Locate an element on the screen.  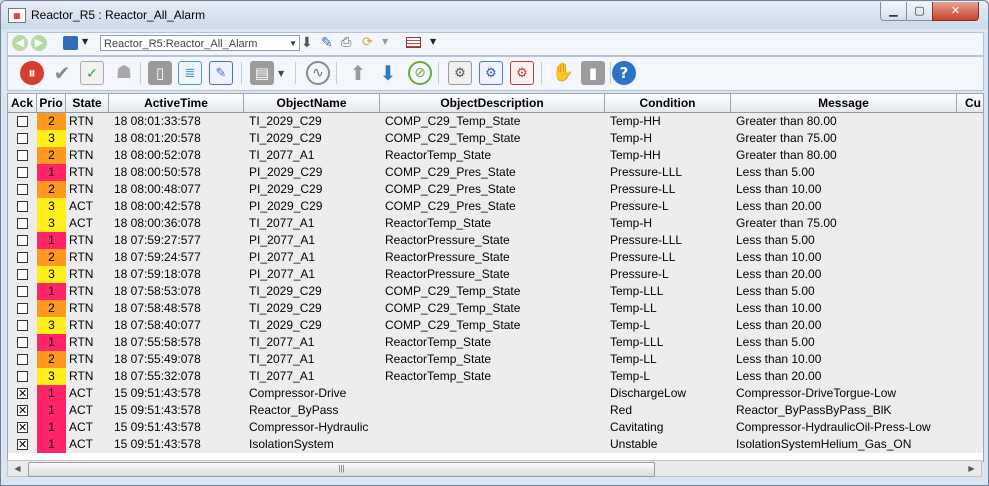
column-header-active-time: ActiveTime is located at coordinates (176, 103).